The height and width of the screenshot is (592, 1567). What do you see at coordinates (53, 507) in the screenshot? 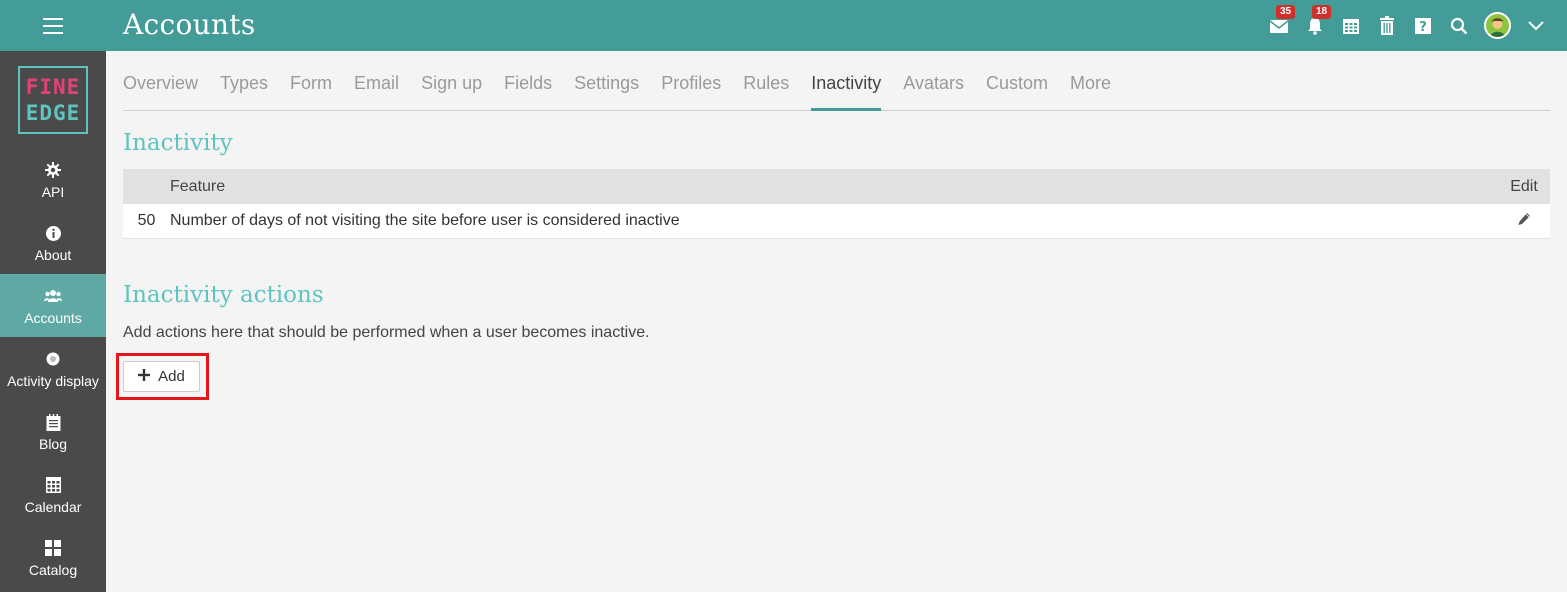
I see `sidebar-item-label: Calendar` at bounding box center [53, 507].